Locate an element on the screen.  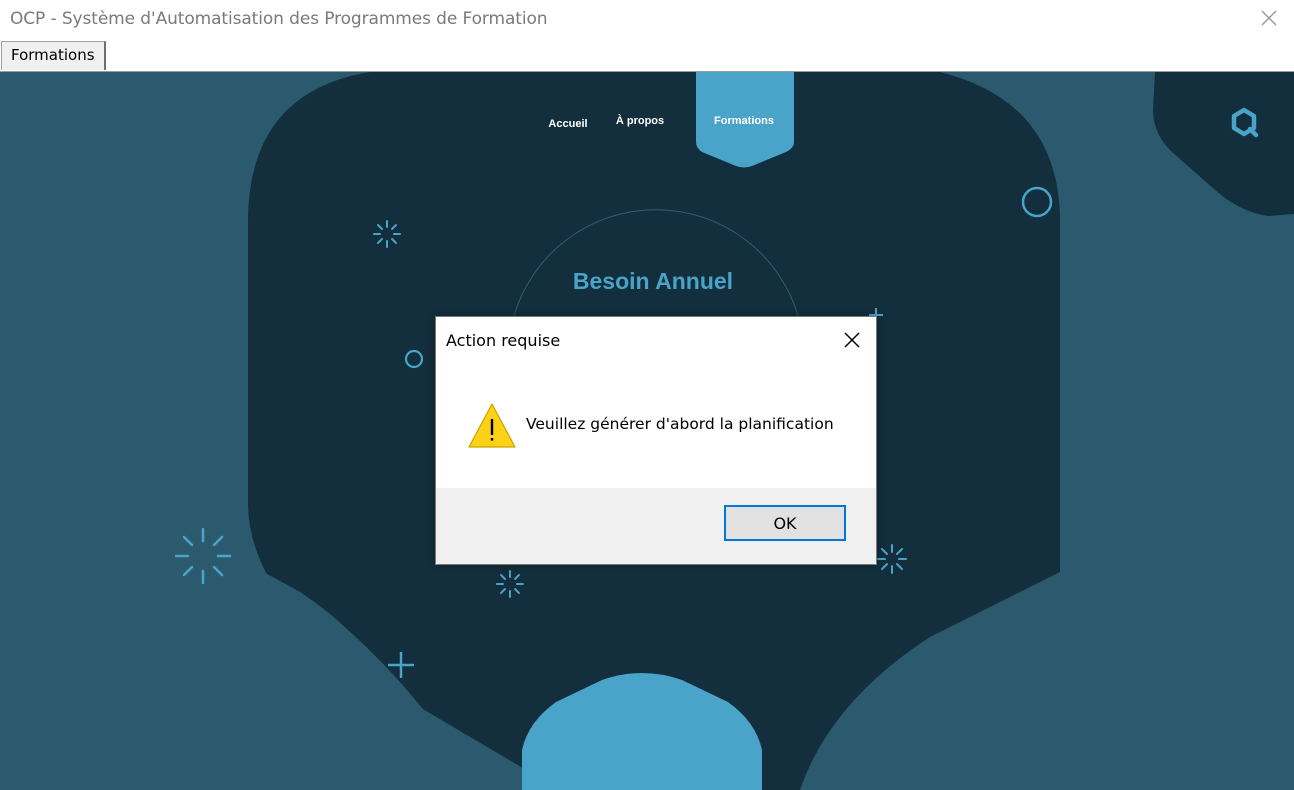
tab-strip: Formations is located at coordinates (647, 56).